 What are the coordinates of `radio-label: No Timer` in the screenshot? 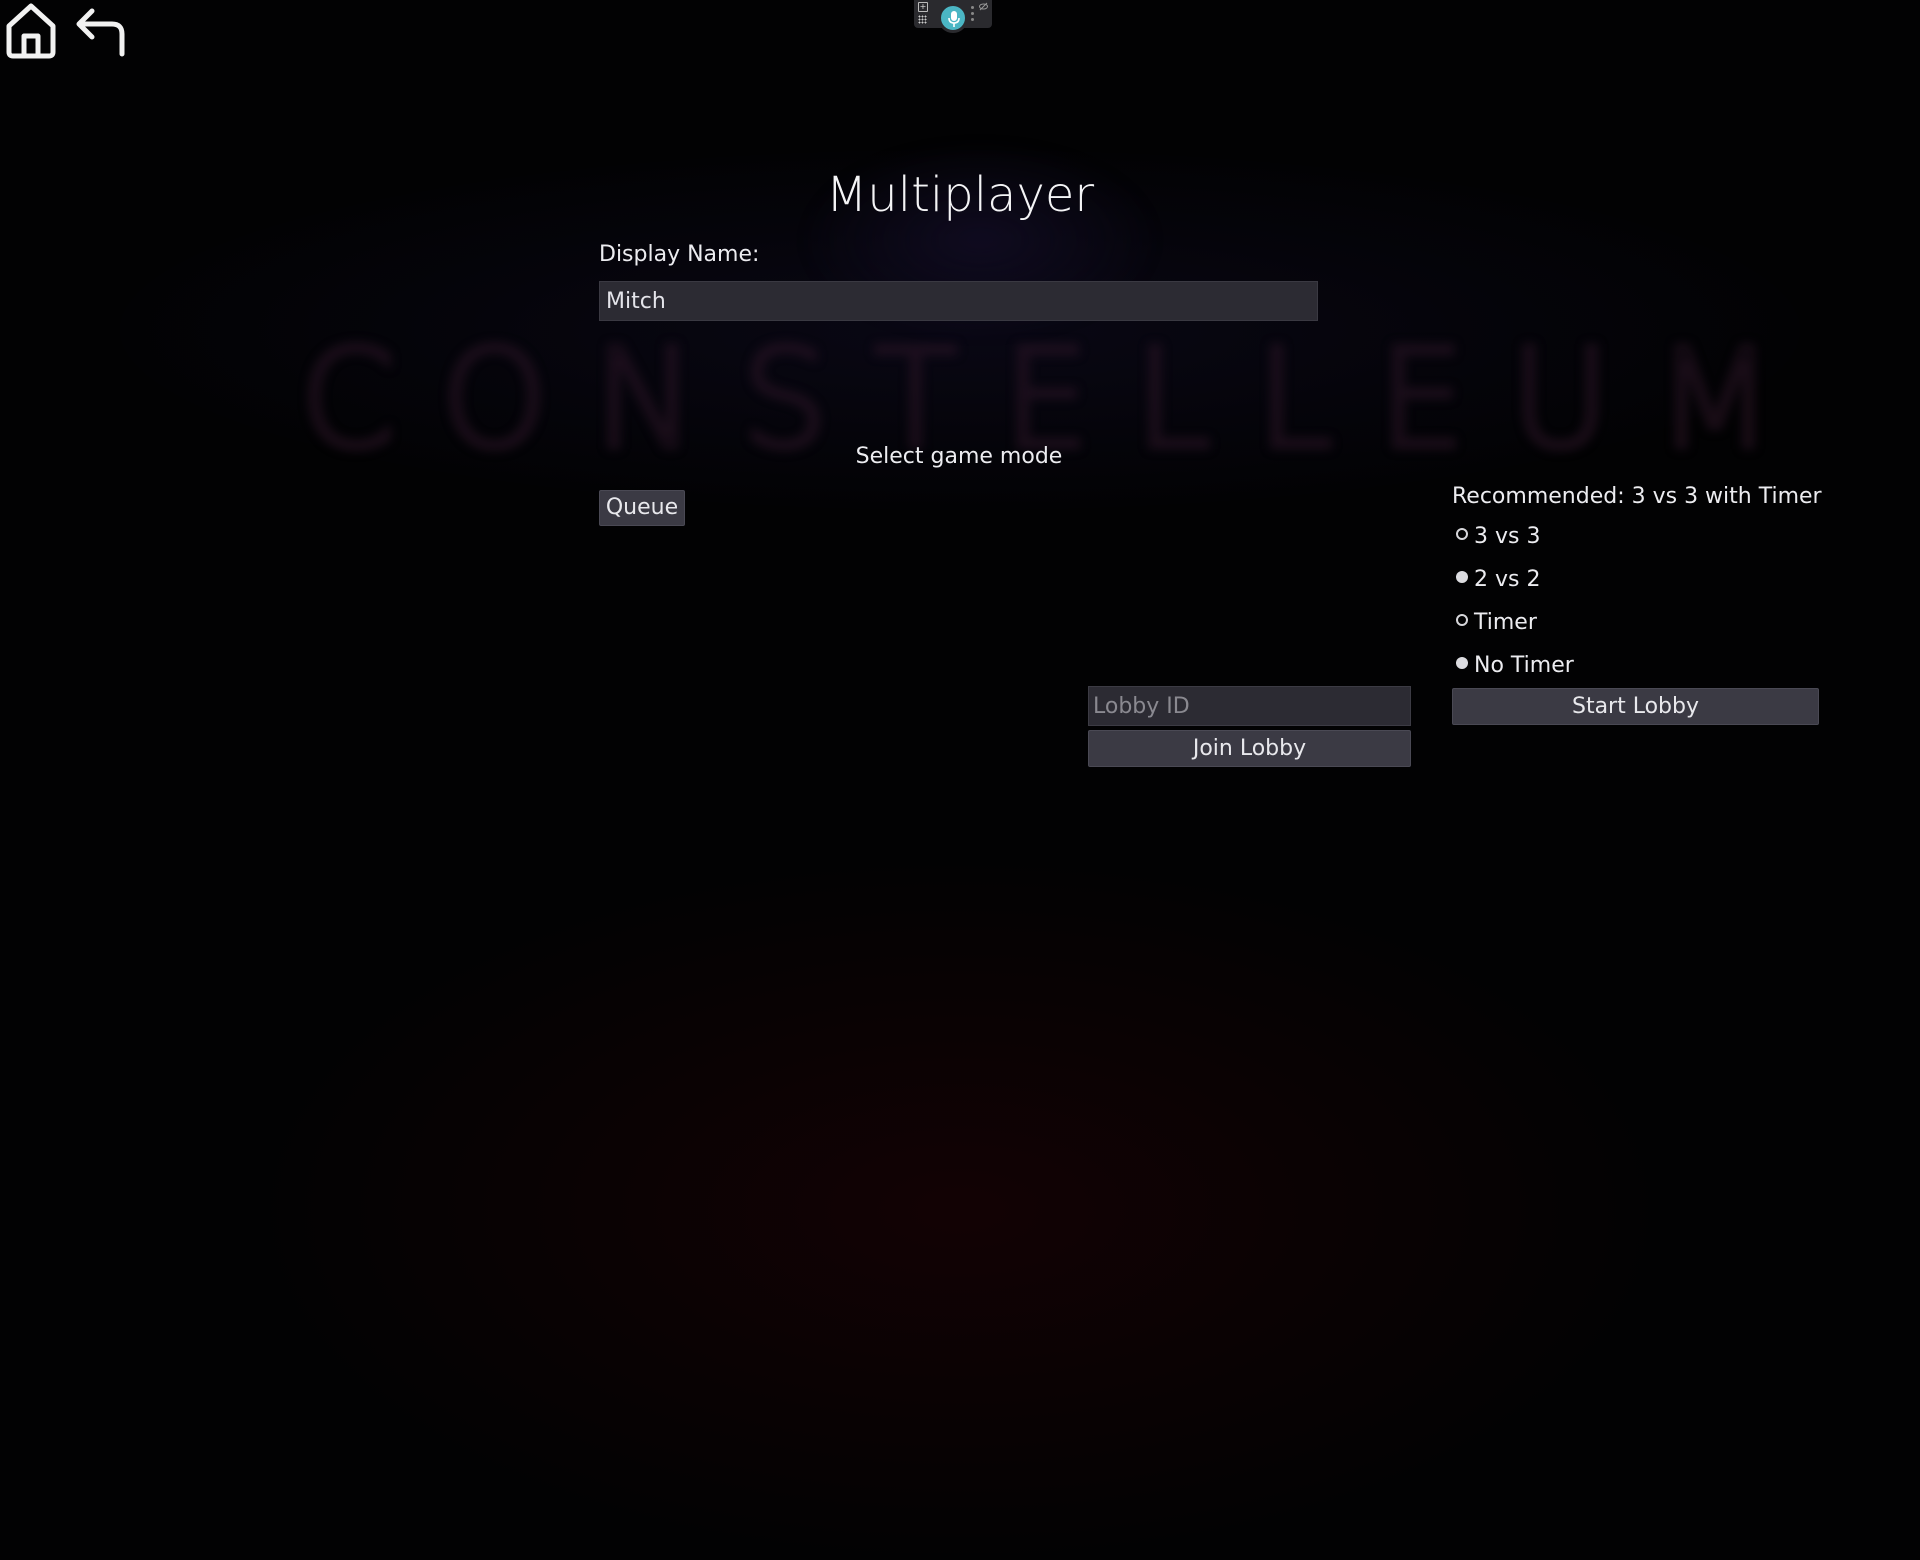 It's located at (1524, 665).